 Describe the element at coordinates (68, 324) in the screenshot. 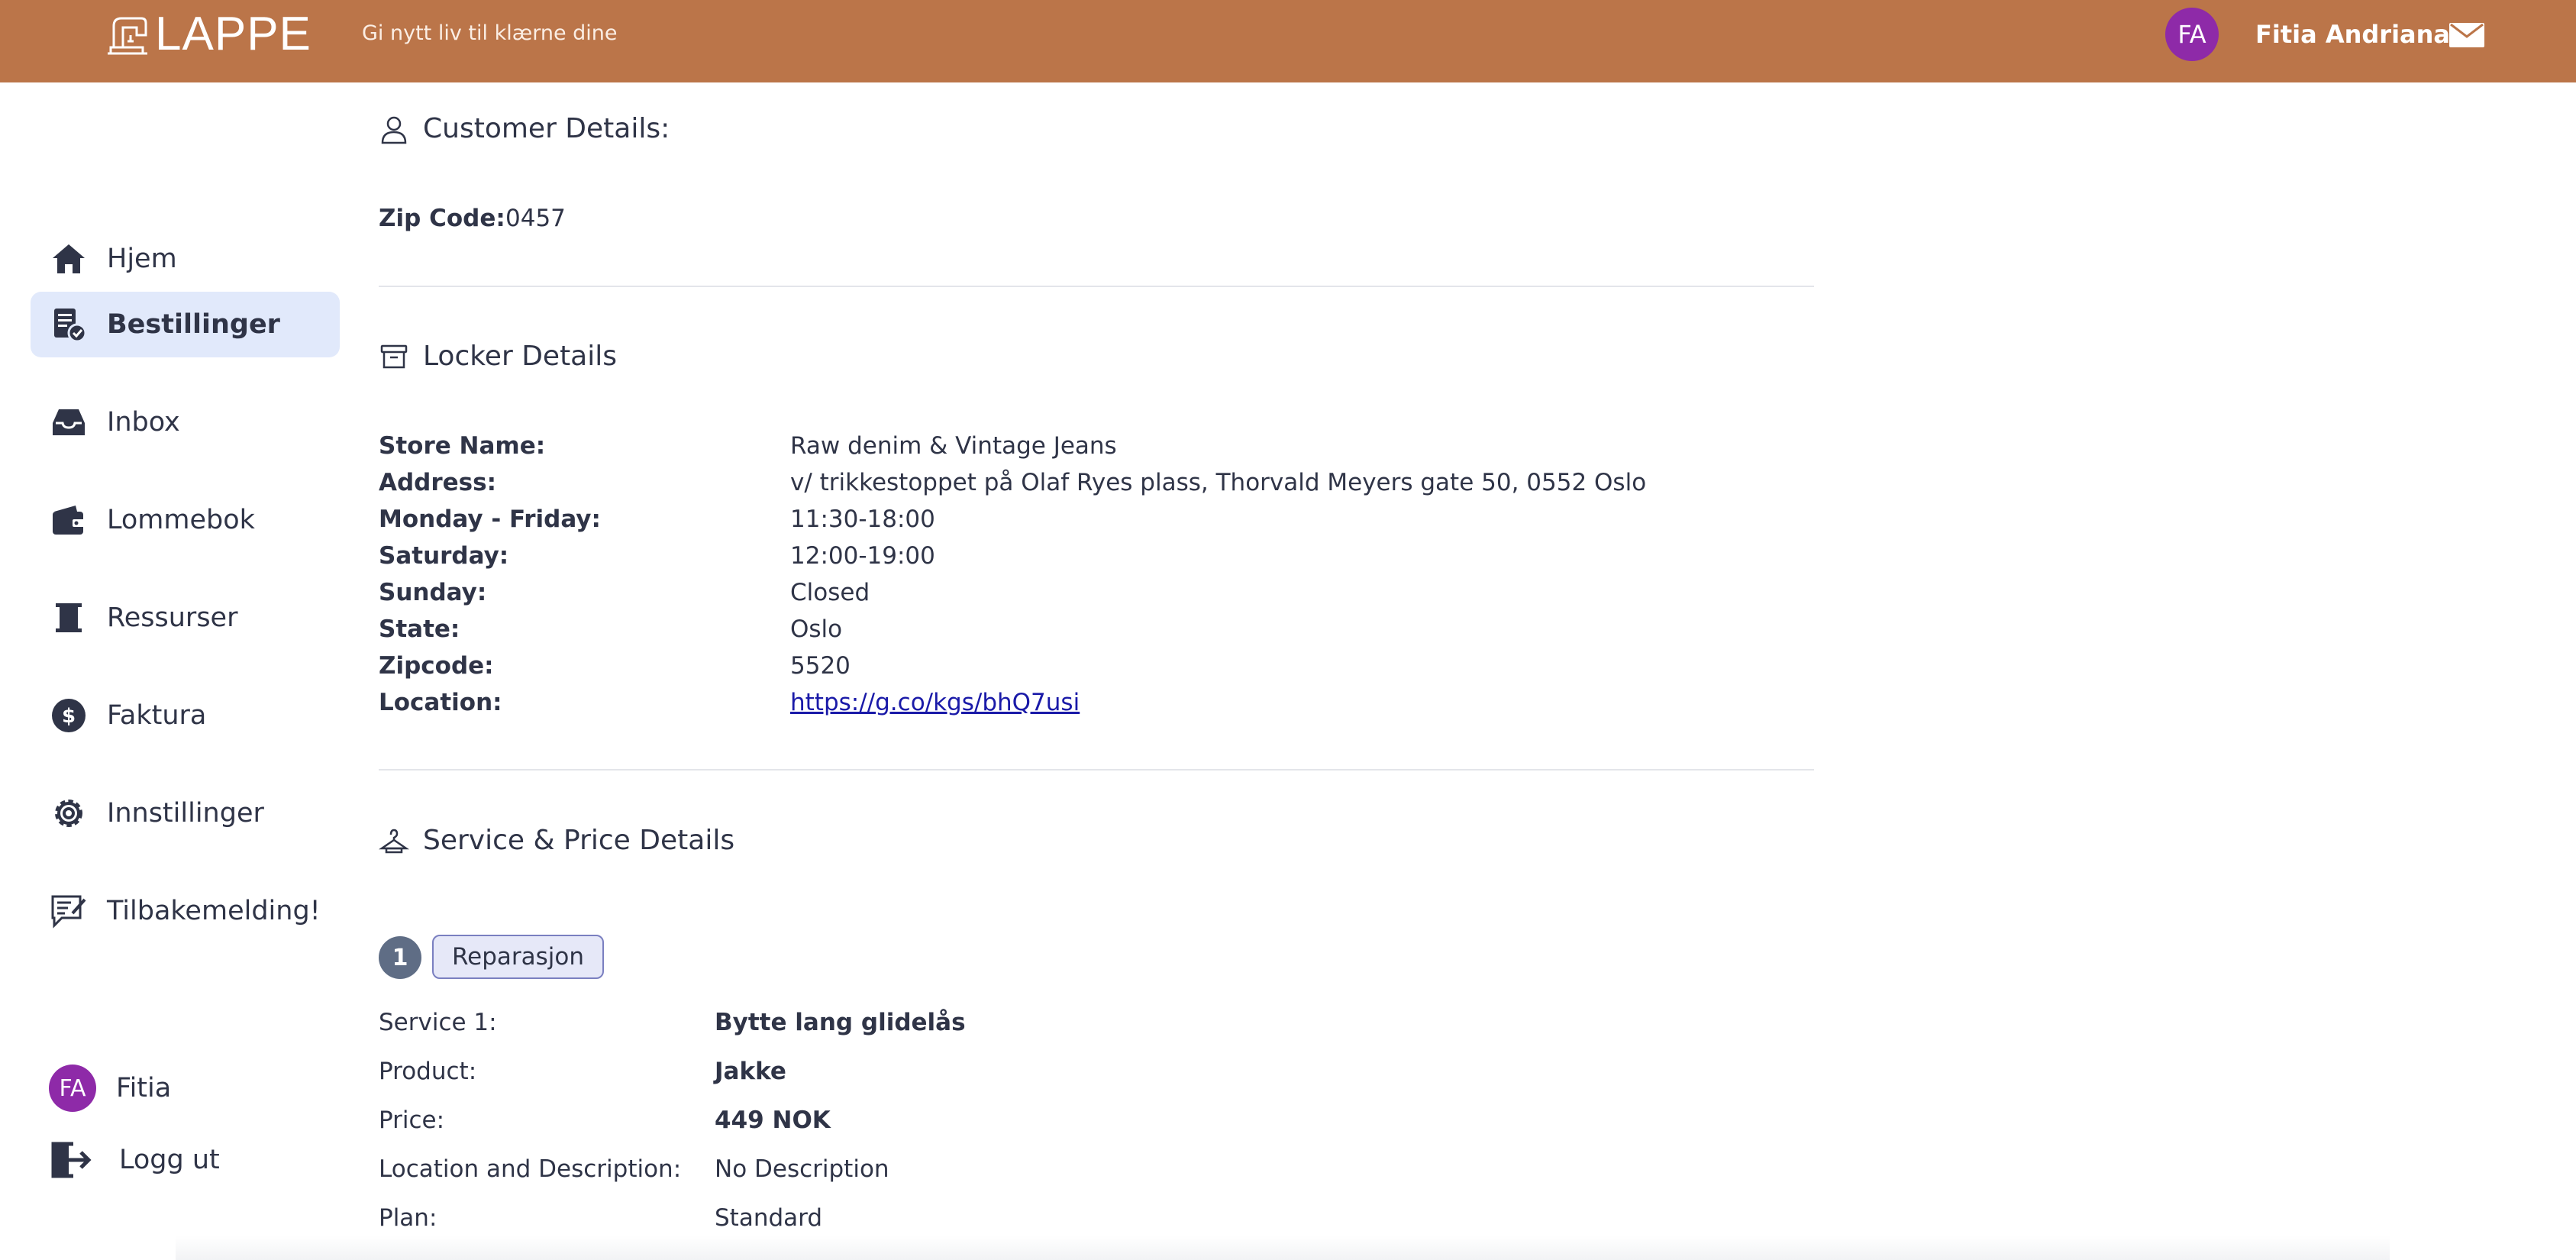

I see `orders-icon` at that location.